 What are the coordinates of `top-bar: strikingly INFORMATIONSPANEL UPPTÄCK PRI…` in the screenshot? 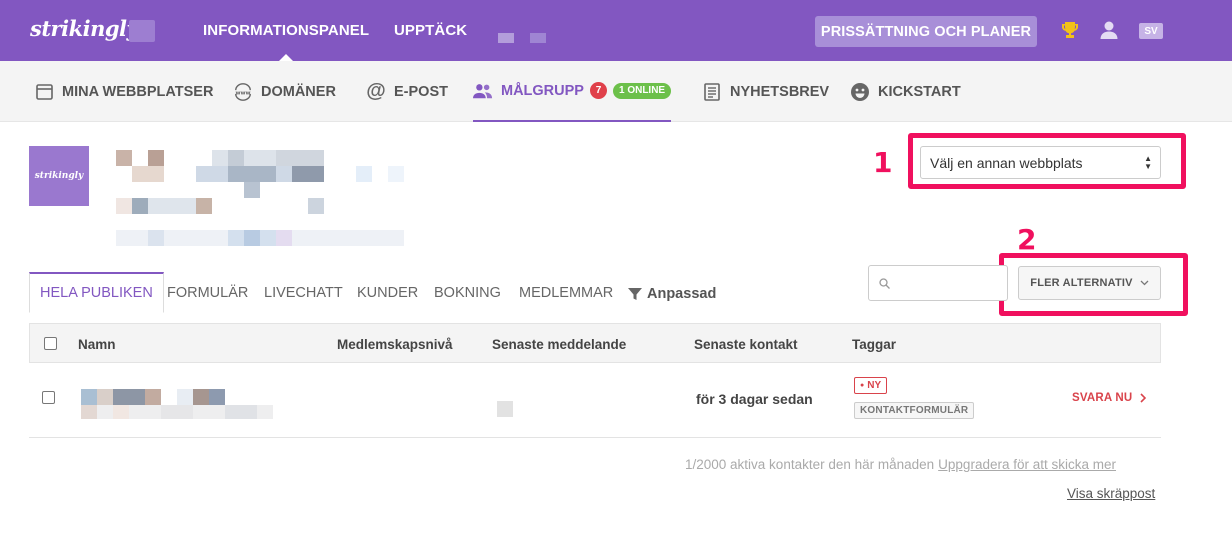 It's located at (616, 30).